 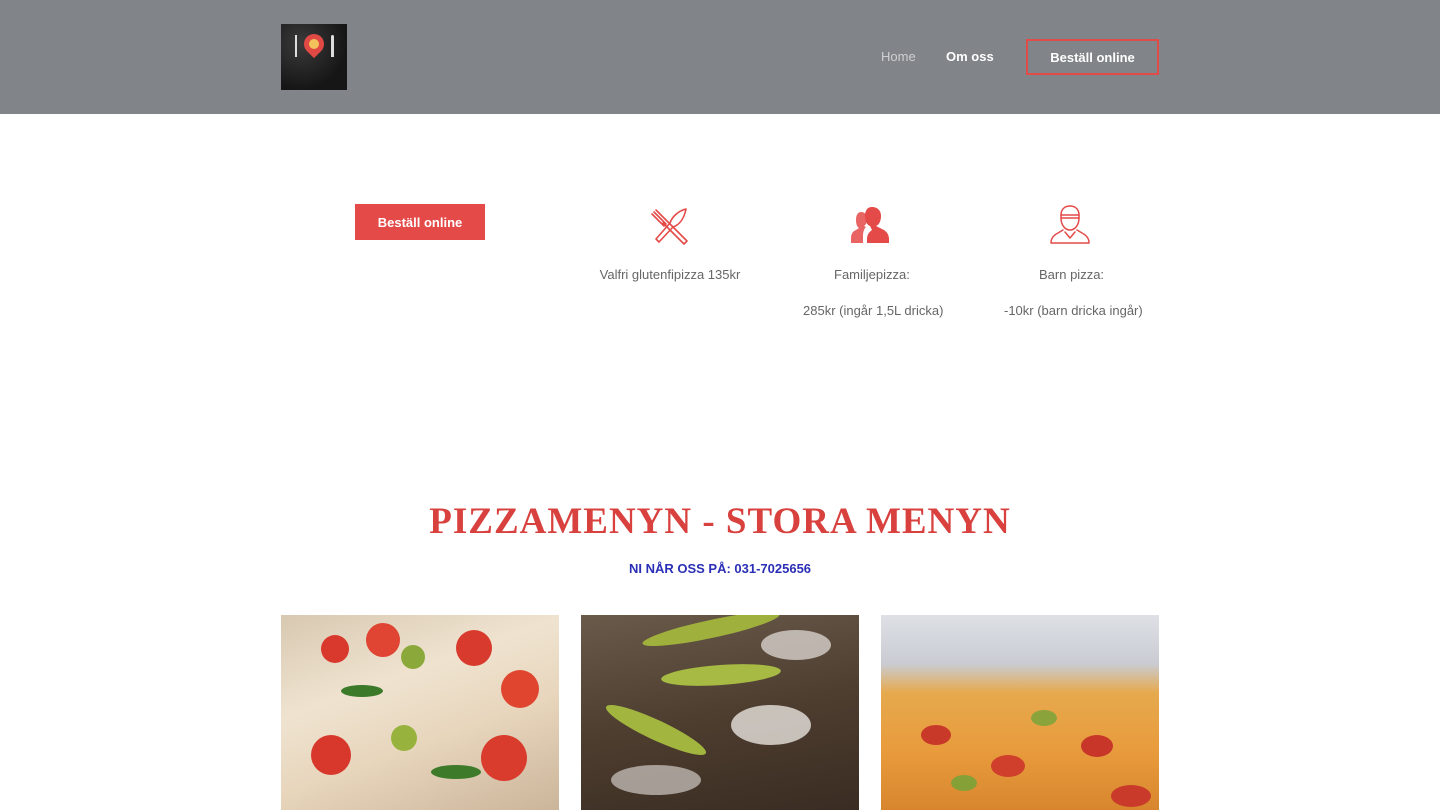 I want to click on menu-title: PIZZAMENYN - STORA MENYN, so click(x=720, y=521).